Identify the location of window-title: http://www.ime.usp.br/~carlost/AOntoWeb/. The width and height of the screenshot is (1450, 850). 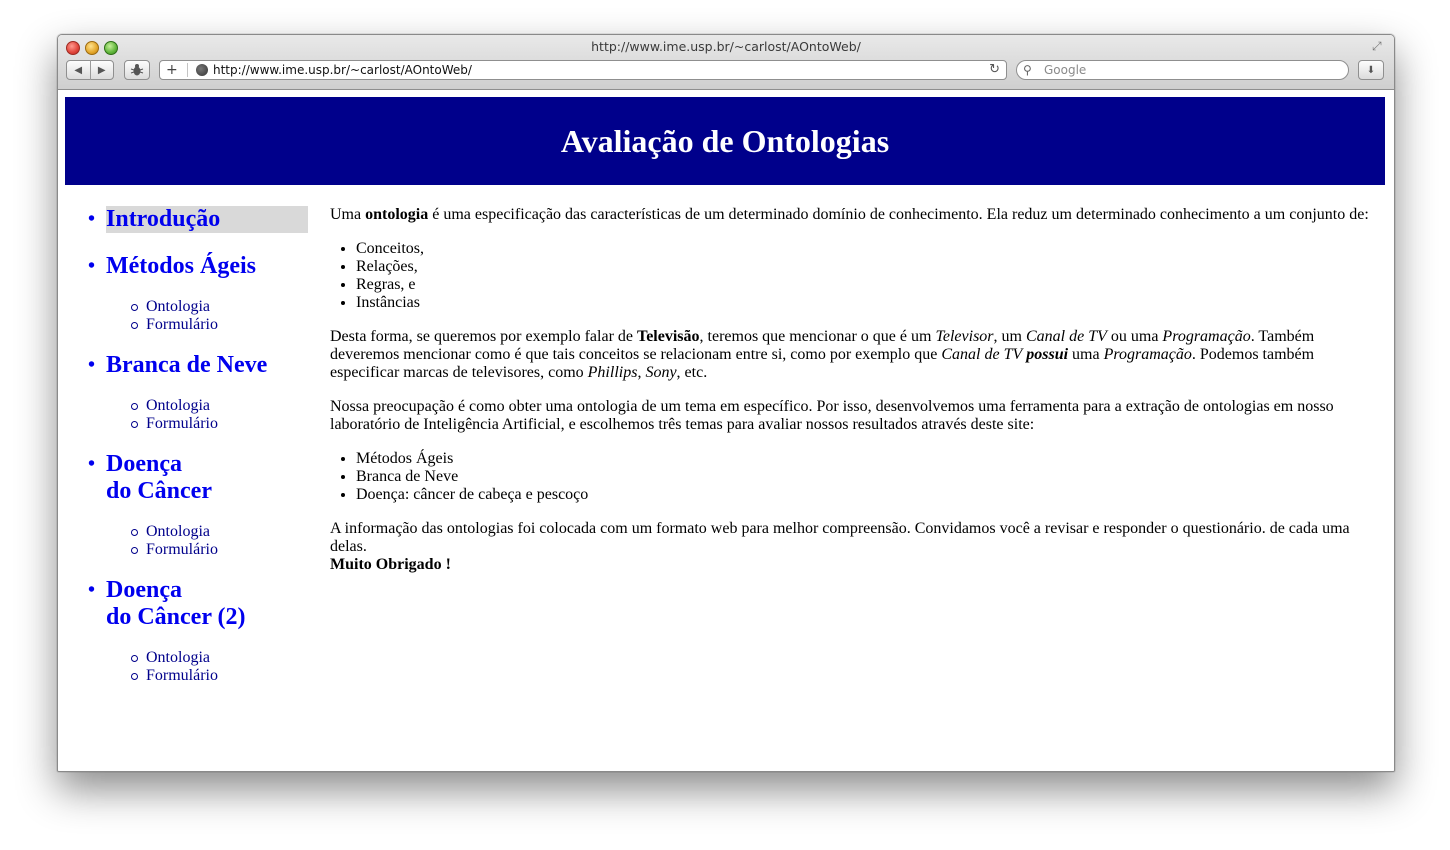
(726, 46).